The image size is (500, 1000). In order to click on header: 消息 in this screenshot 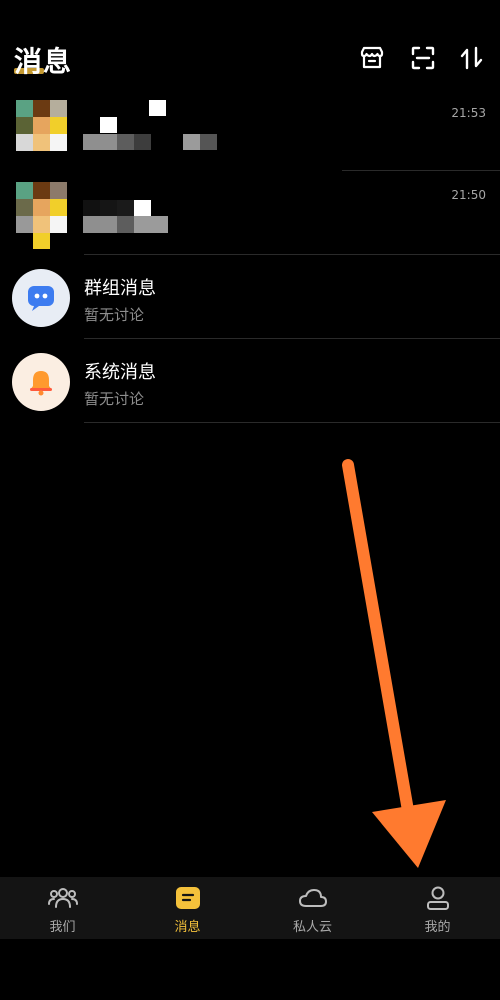, I will do `click(250, 45)`.